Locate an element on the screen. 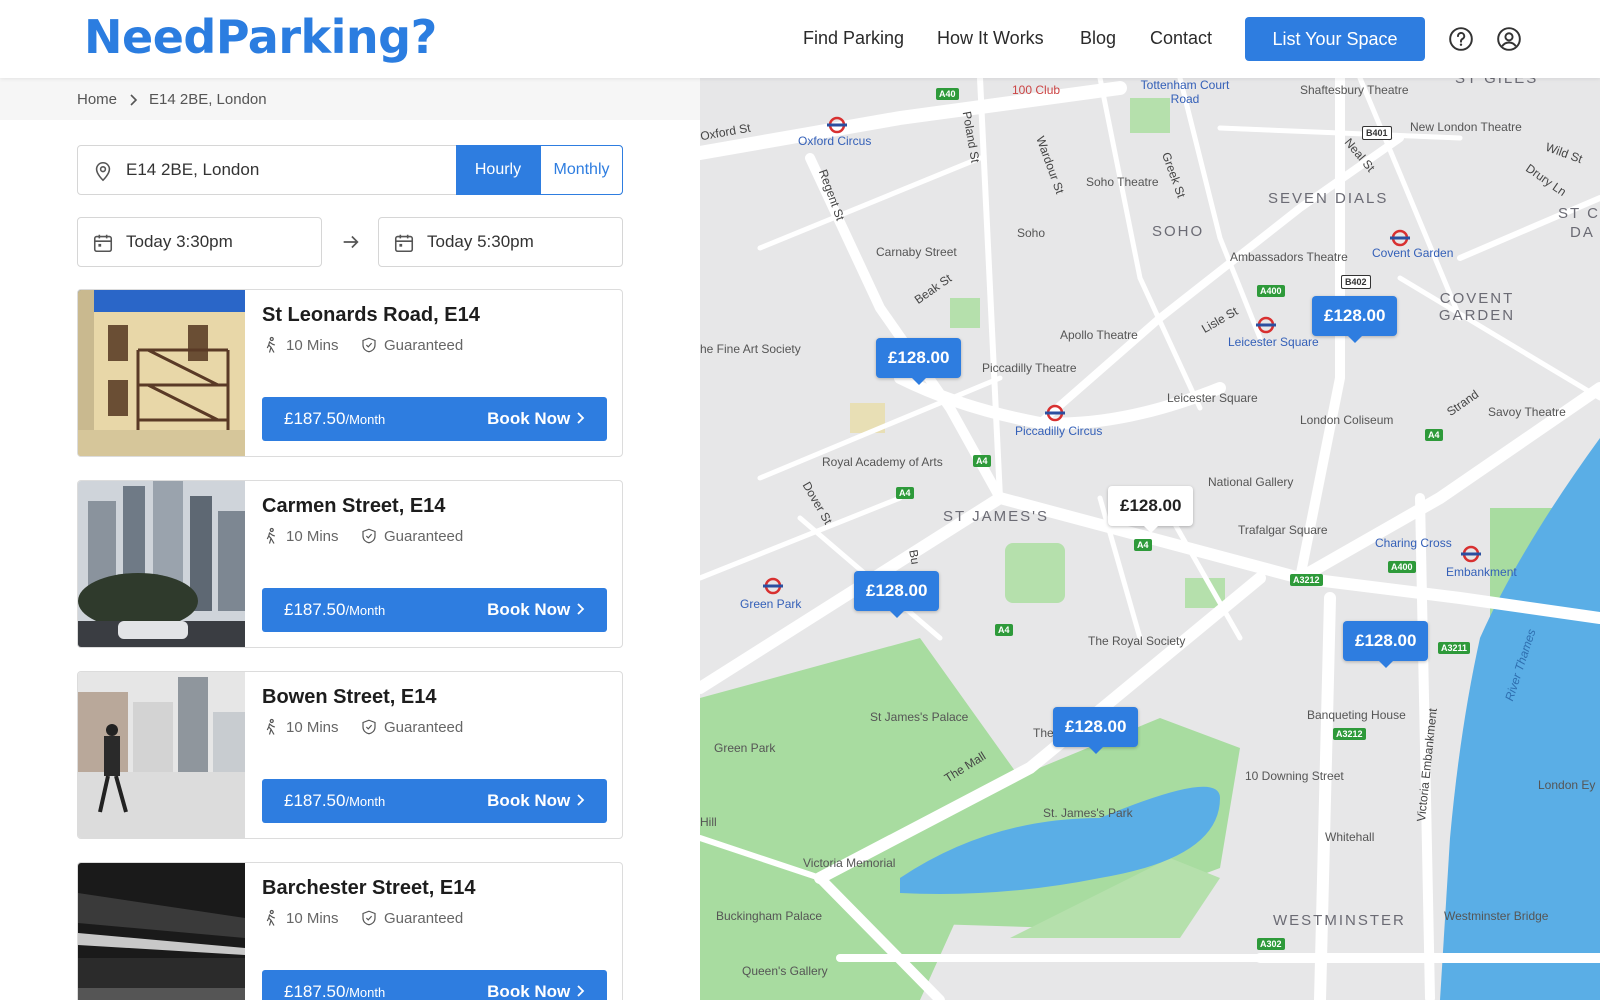 This screenshot has height=1000, width=1600. guaranteed-badge: Guaranteed is located at coordinates (411, 727).